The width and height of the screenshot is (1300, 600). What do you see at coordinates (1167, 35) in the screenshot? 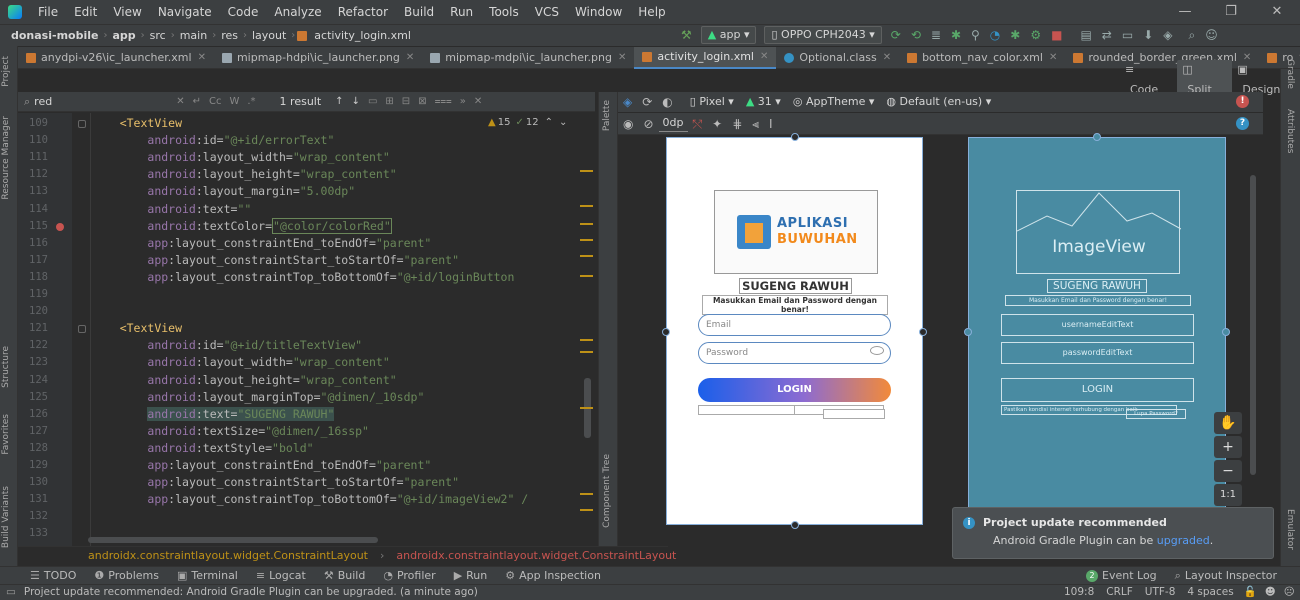
I see `assistant-icon: ◈` at bounding box center [1167, 35].